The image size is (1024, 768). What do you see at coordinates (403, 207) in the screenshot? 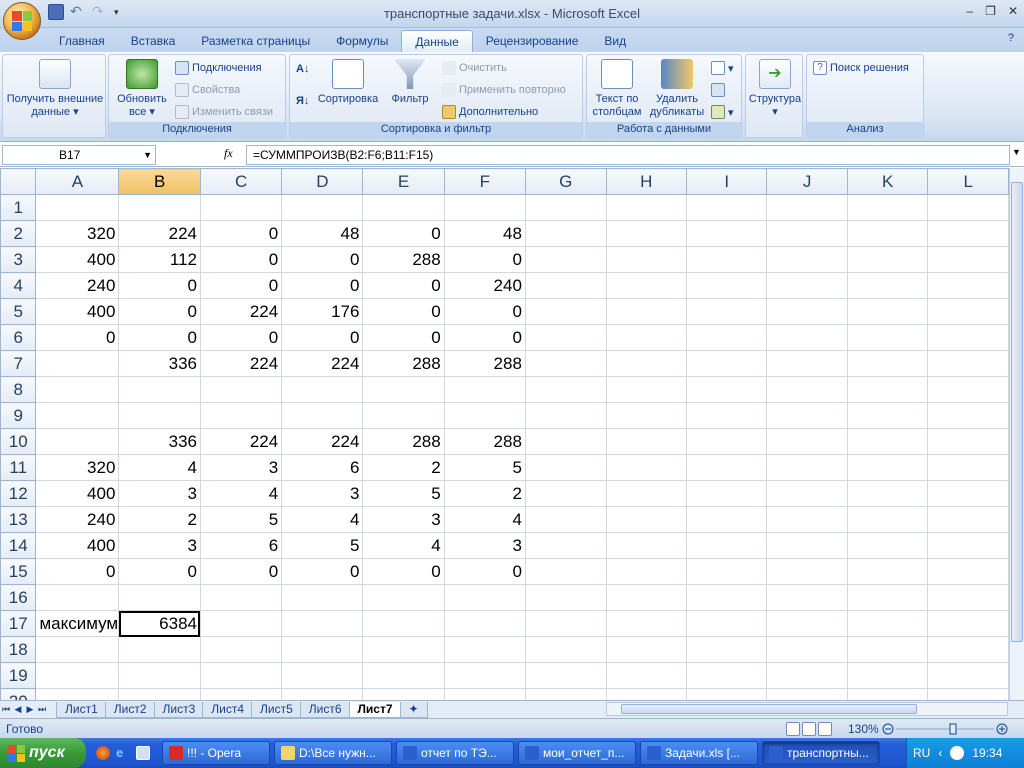
I see `cell-E1` at bounding box center [403, 207].